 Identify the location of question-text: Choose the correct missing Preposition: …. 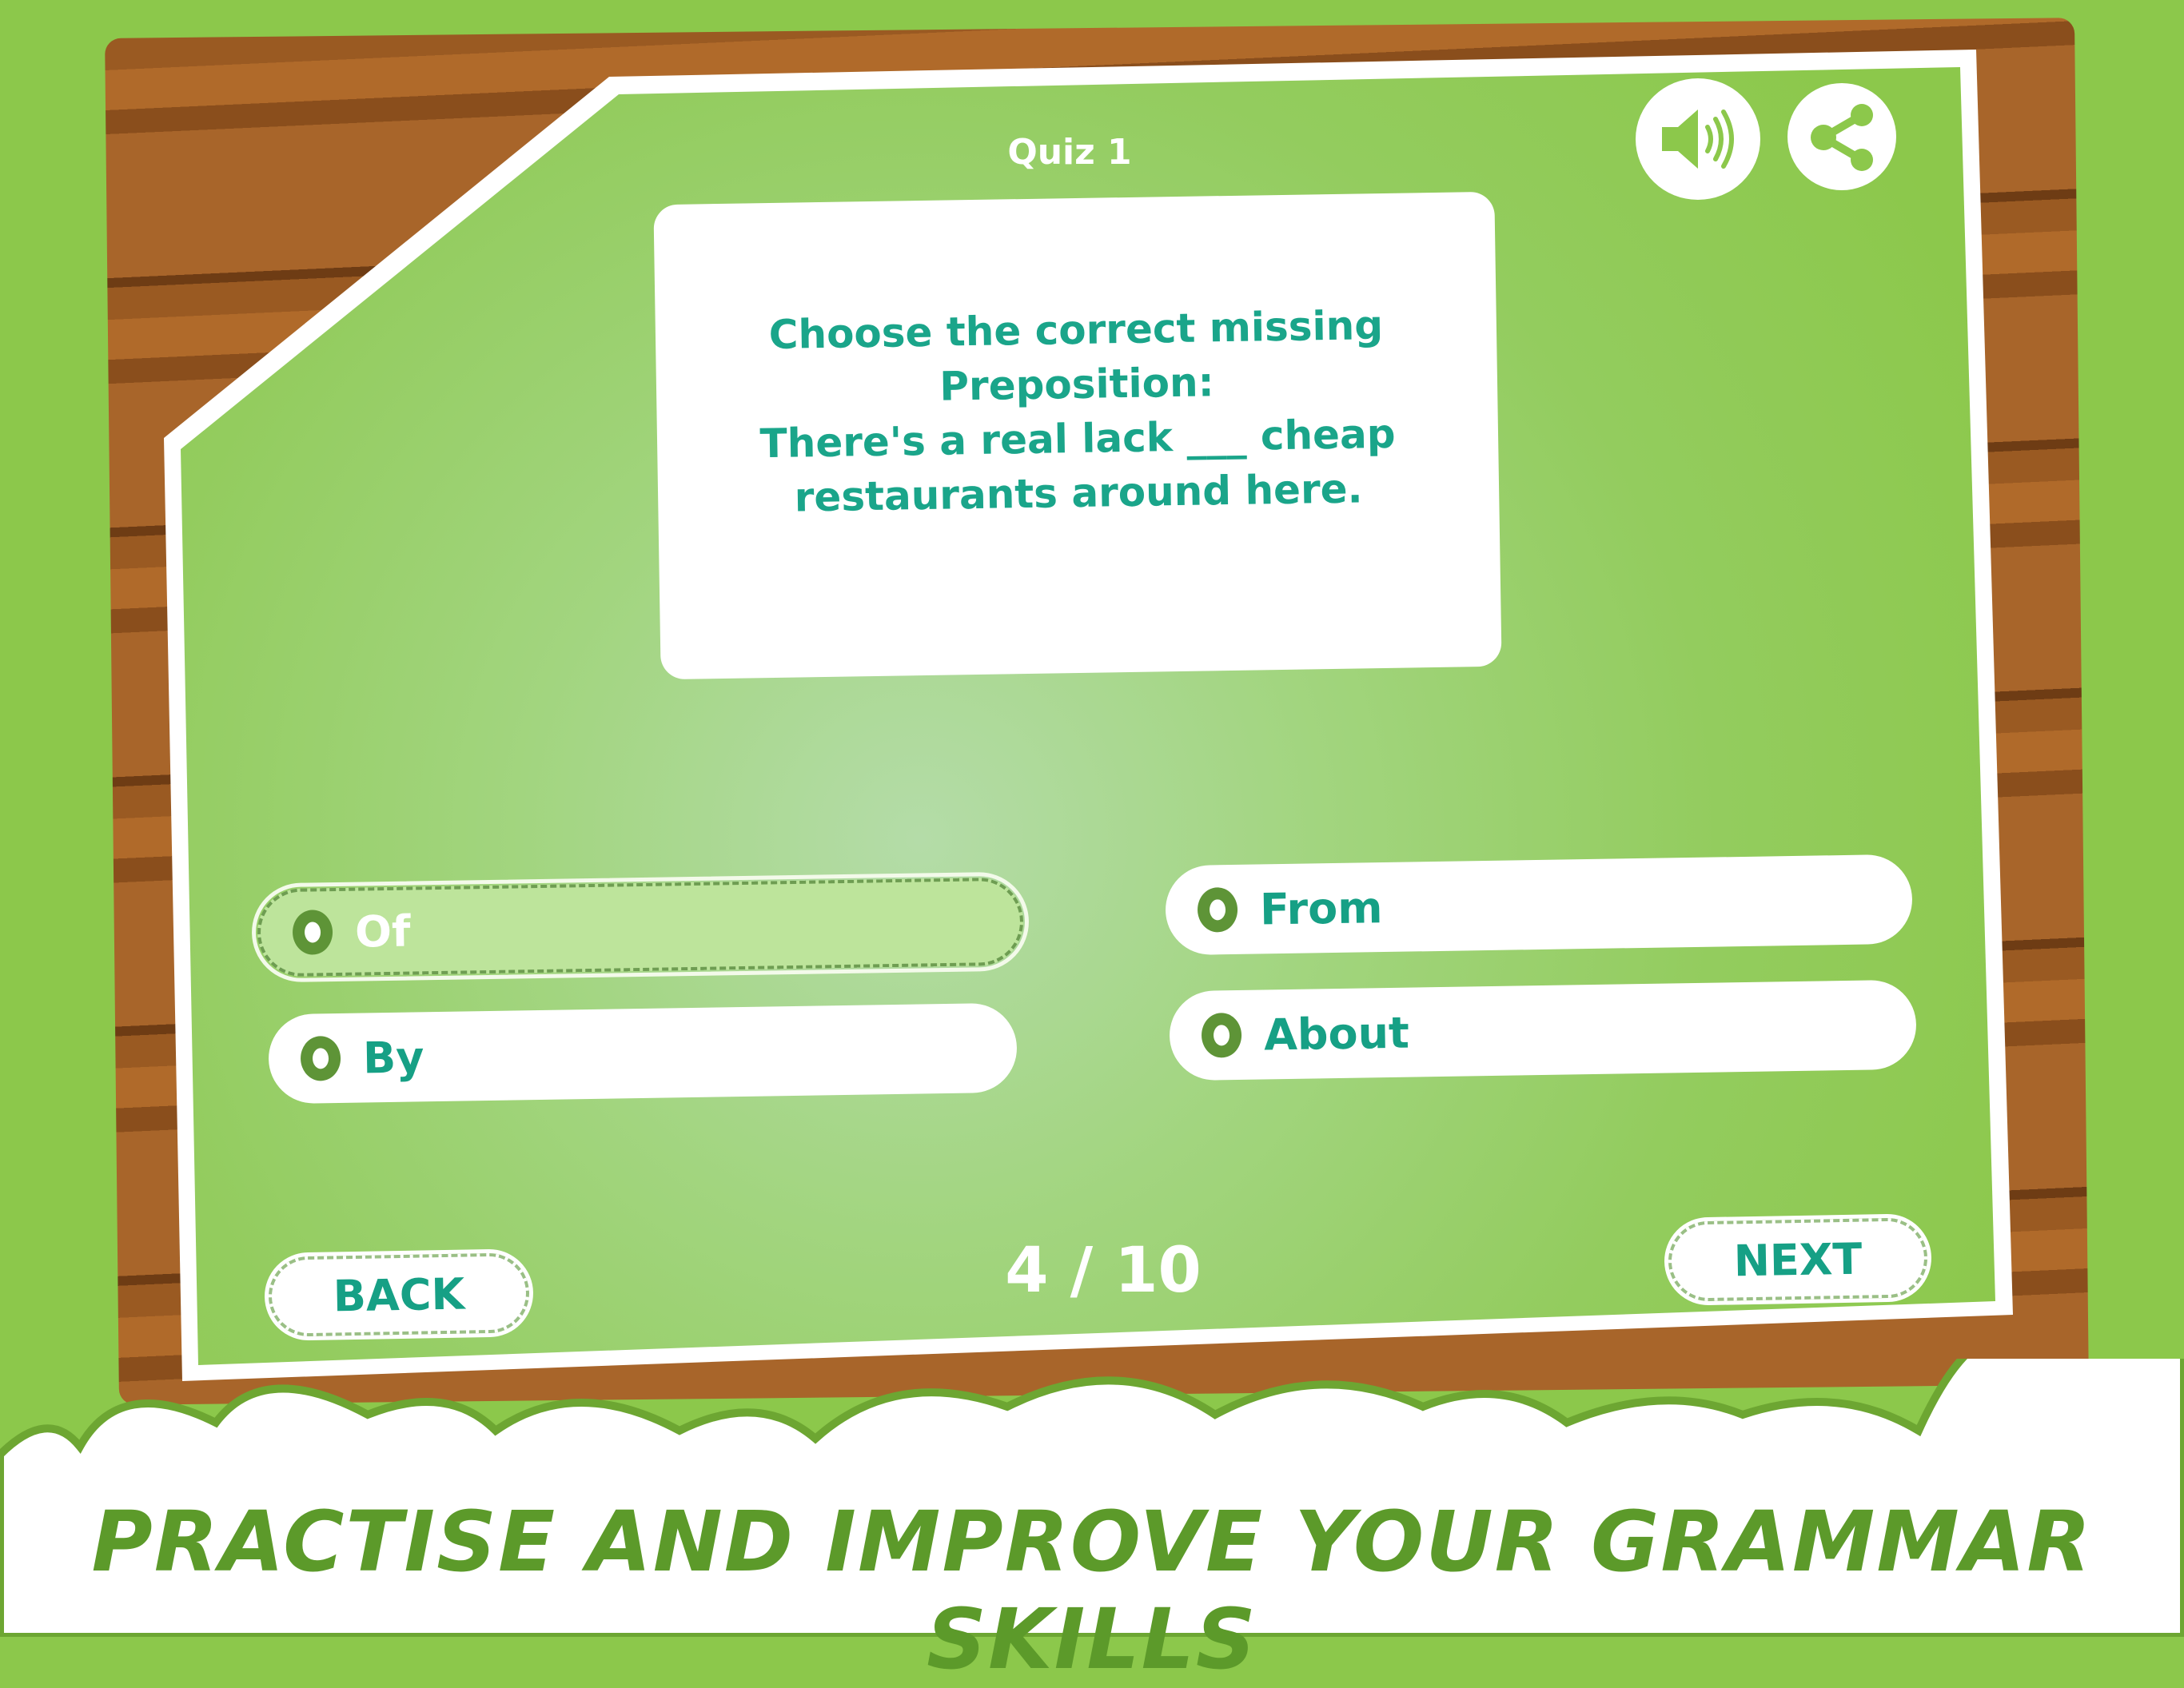
(1077, 411).